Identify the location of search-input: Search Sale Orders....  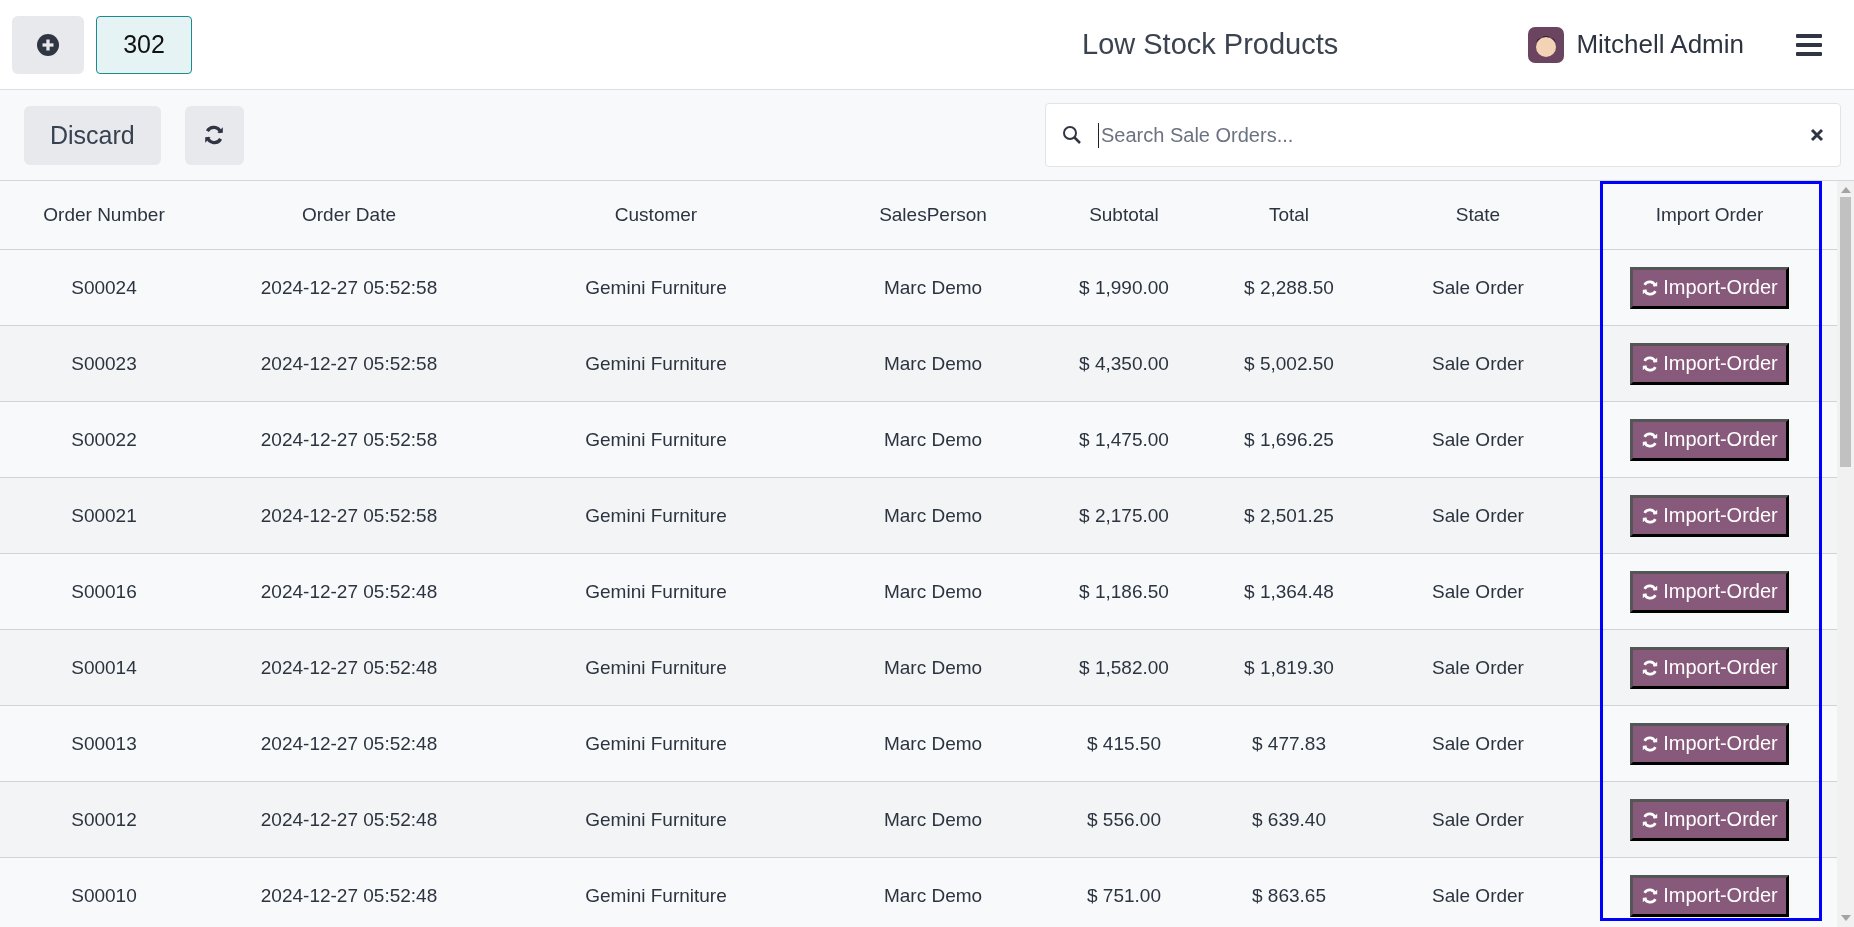
(1446, 135).